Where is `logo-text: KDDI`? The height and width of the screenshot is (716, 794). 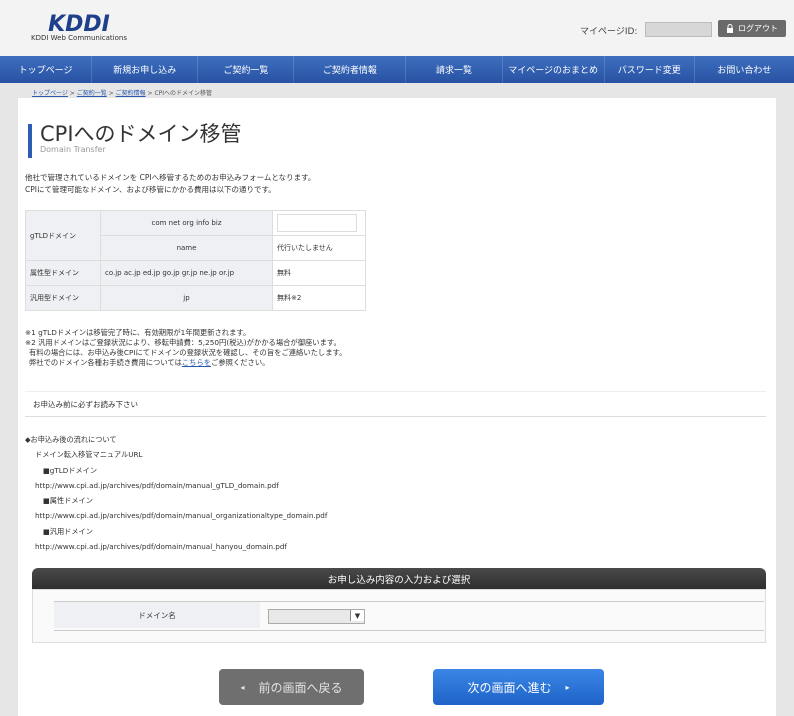
logo-text: KDDI is located at coordinates (79, 23).